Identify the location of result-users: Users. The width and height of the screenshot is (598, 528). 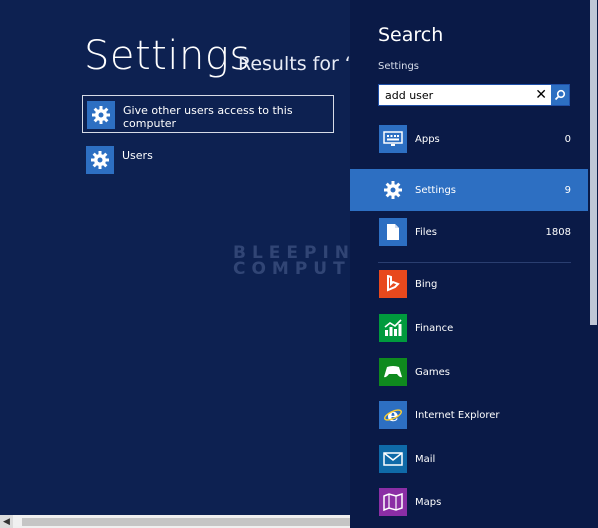
(119, 160).